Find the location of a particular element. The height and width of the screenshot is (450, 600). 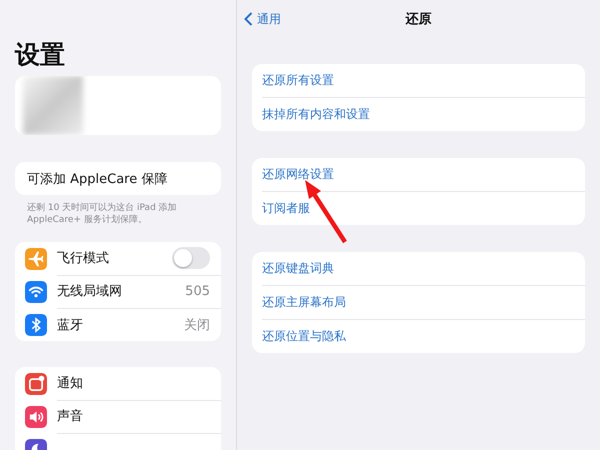

profile-card is located at coordinates (118, 105).